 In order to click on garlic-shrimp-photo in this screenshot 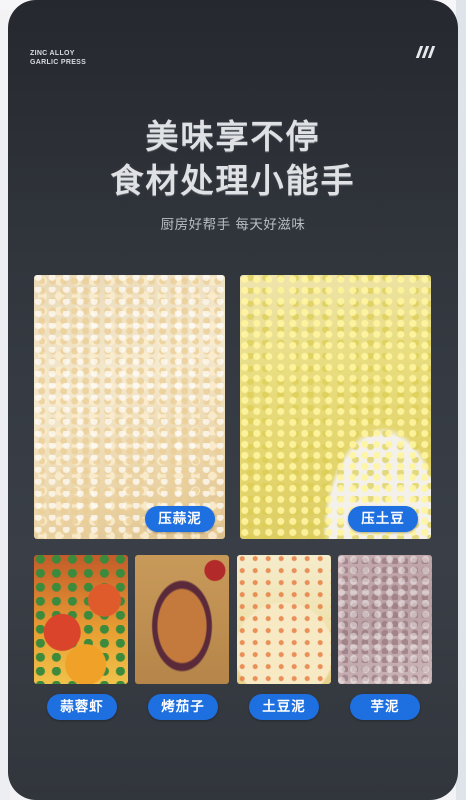, I will do `click(81, 619)`.